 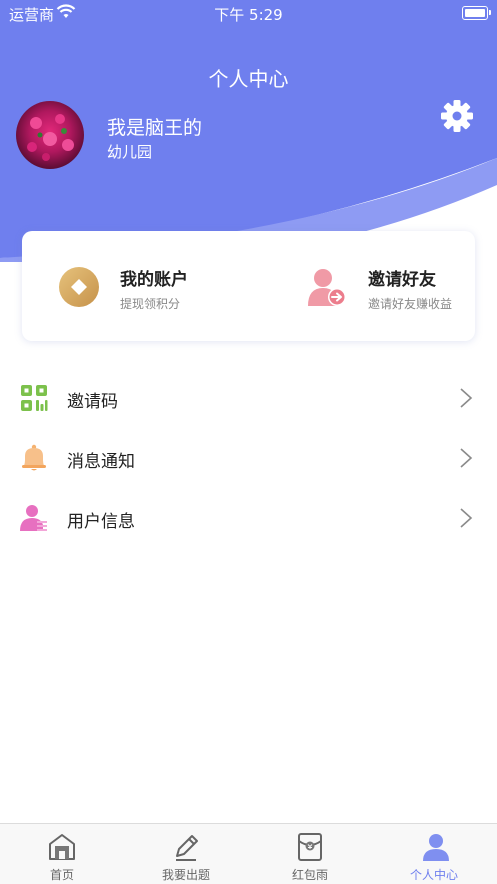 What do you see at coordinates (187, 848) in the screenshot?
I see `pencil-icon` at bounding box center [187, 848].